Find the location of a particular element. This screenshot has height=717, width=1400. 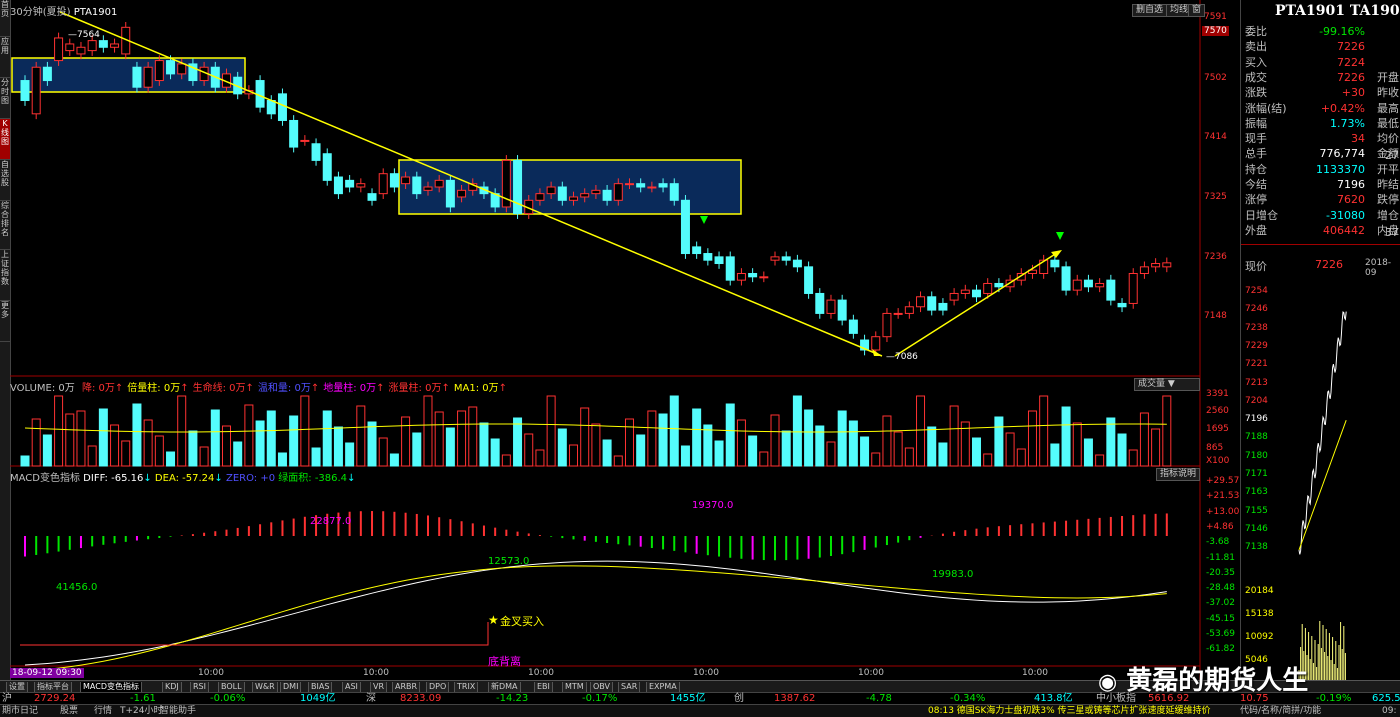

down-arrow-icon: ↓ is located at coordinates (351, 478).